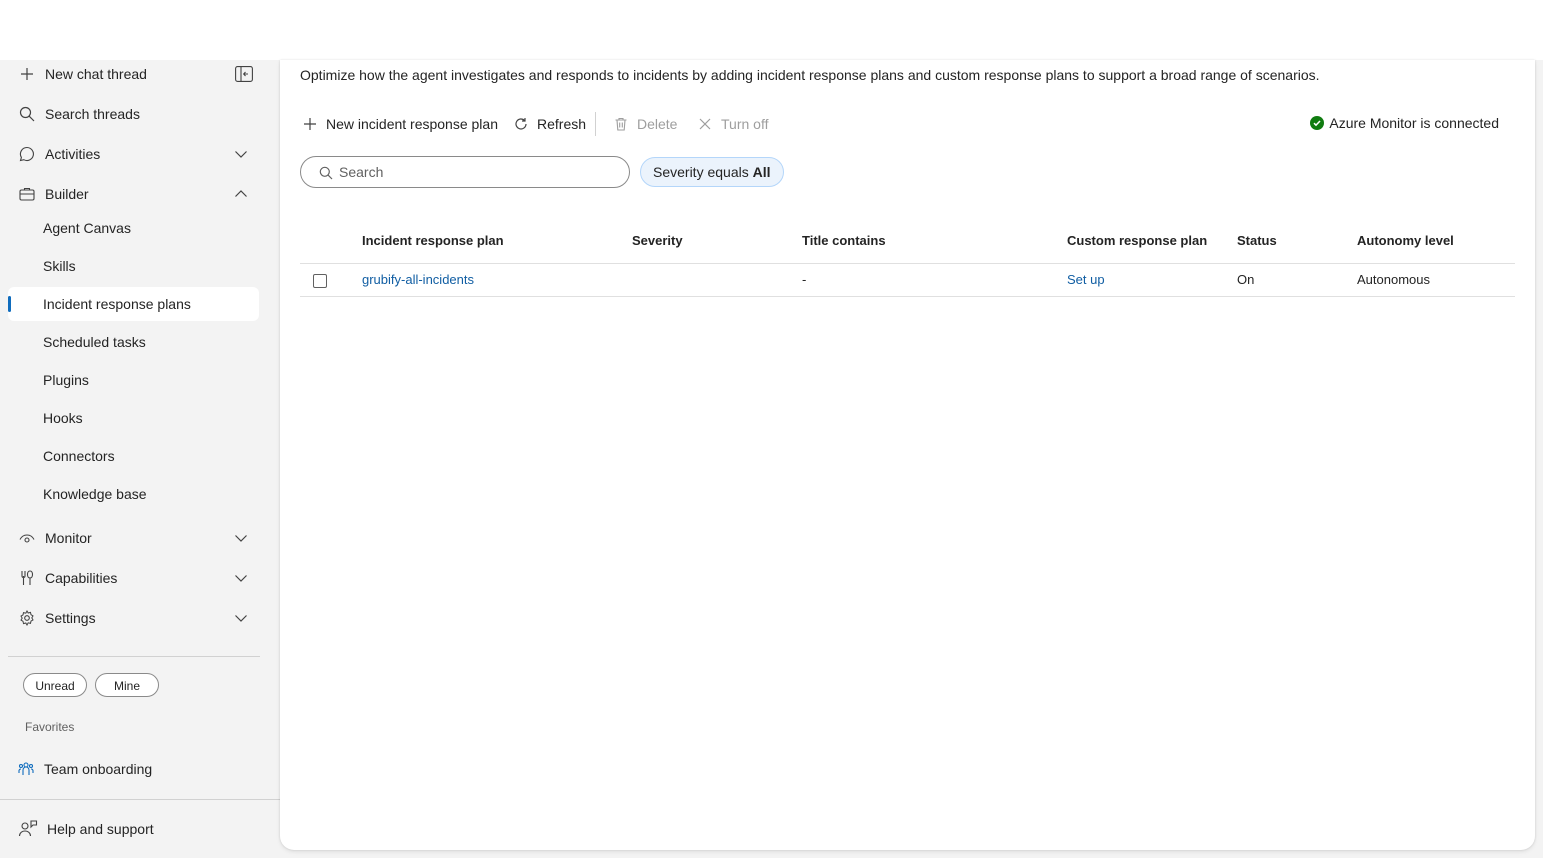 This screenshot has width=1543, height=858. What do you see at coordinates (133, 228) in the screenshot?
I see `sidebar-item-agent-canvas: Agent Canvas` at bounding box center [133, 228].